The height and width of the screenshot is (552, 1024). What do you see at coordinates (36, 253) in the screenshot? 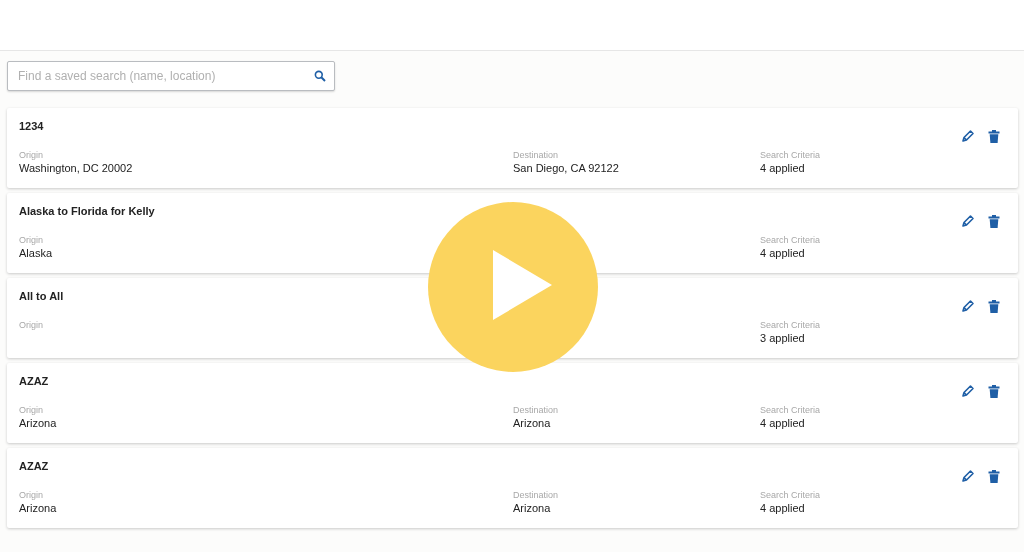
I see `field-value: Alaska` at bounding box center [36, 253].